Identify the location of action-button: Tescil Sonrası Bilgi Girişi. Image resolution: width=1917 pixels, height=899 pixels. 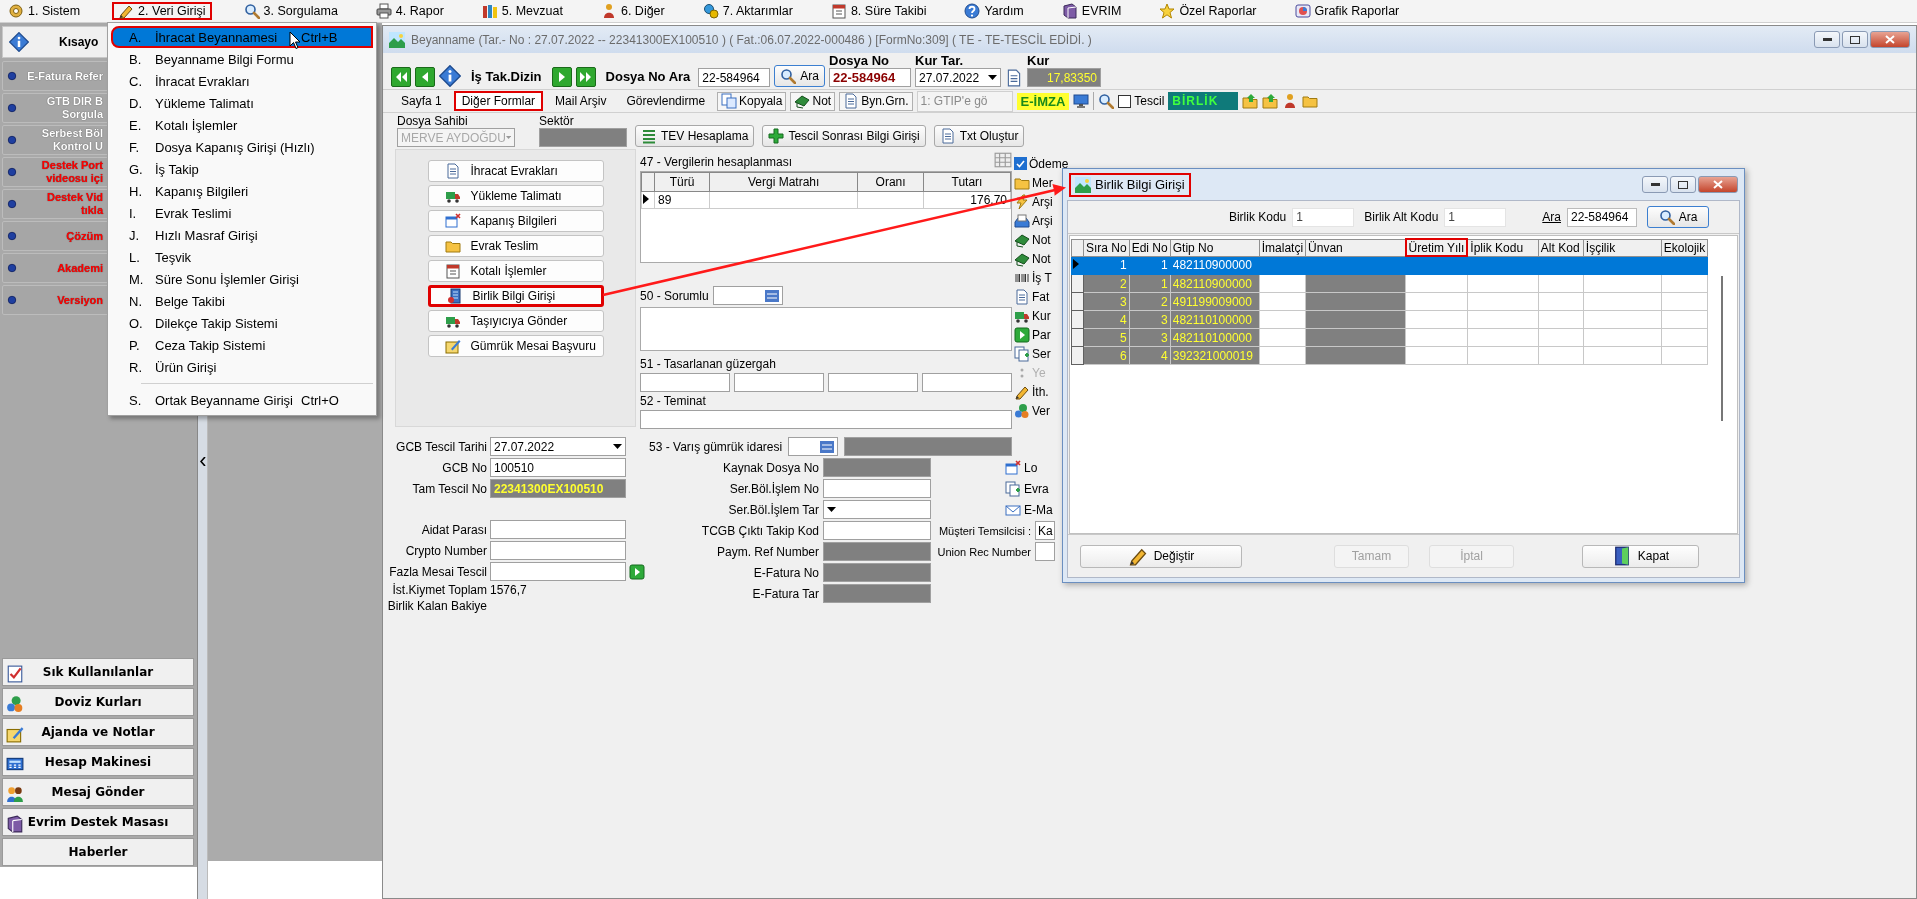
(844, 136).